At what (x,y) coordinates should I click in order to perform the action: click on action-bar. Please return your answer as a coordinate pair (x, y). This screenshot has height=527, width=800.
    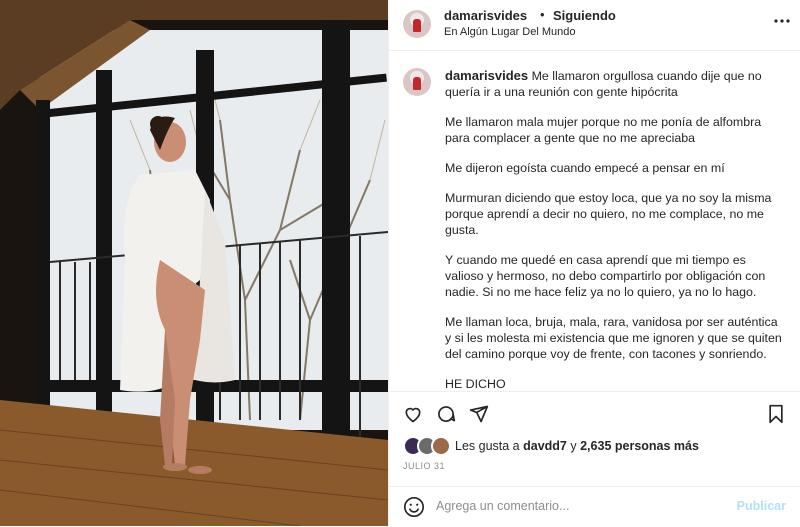
    Looking at the image, I should click on (594, 413).